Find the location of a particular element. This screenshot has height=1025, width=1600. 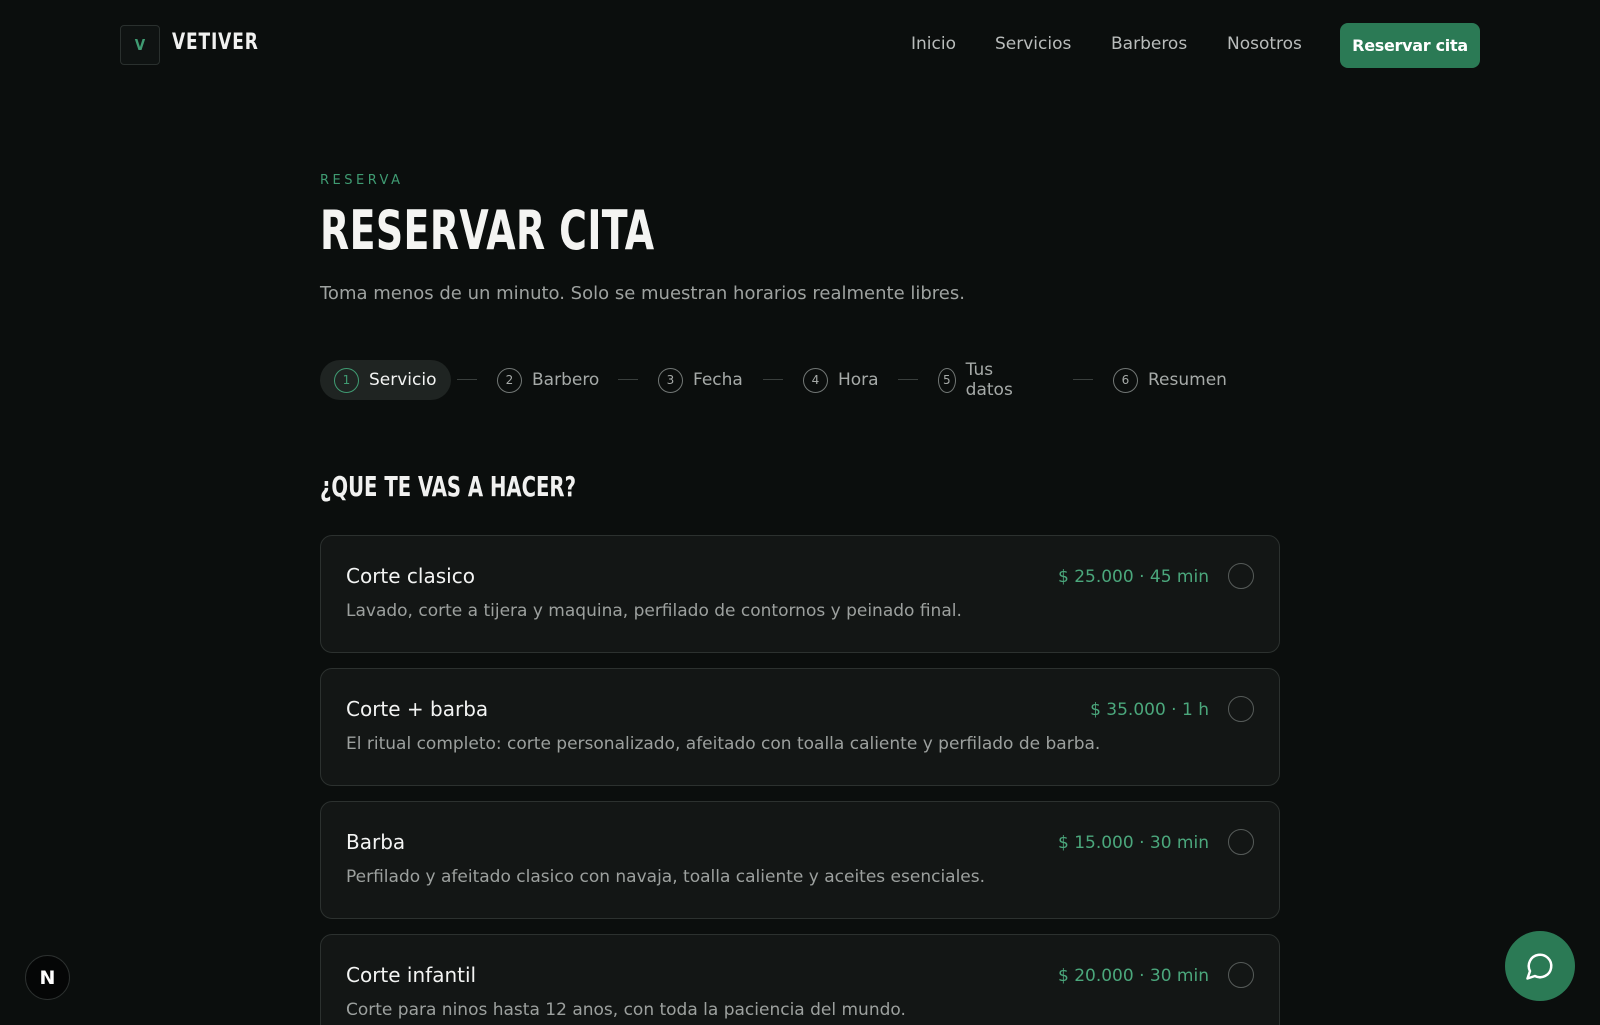

step-servicio: 1 Servicio is located at coordinates (385, 380).